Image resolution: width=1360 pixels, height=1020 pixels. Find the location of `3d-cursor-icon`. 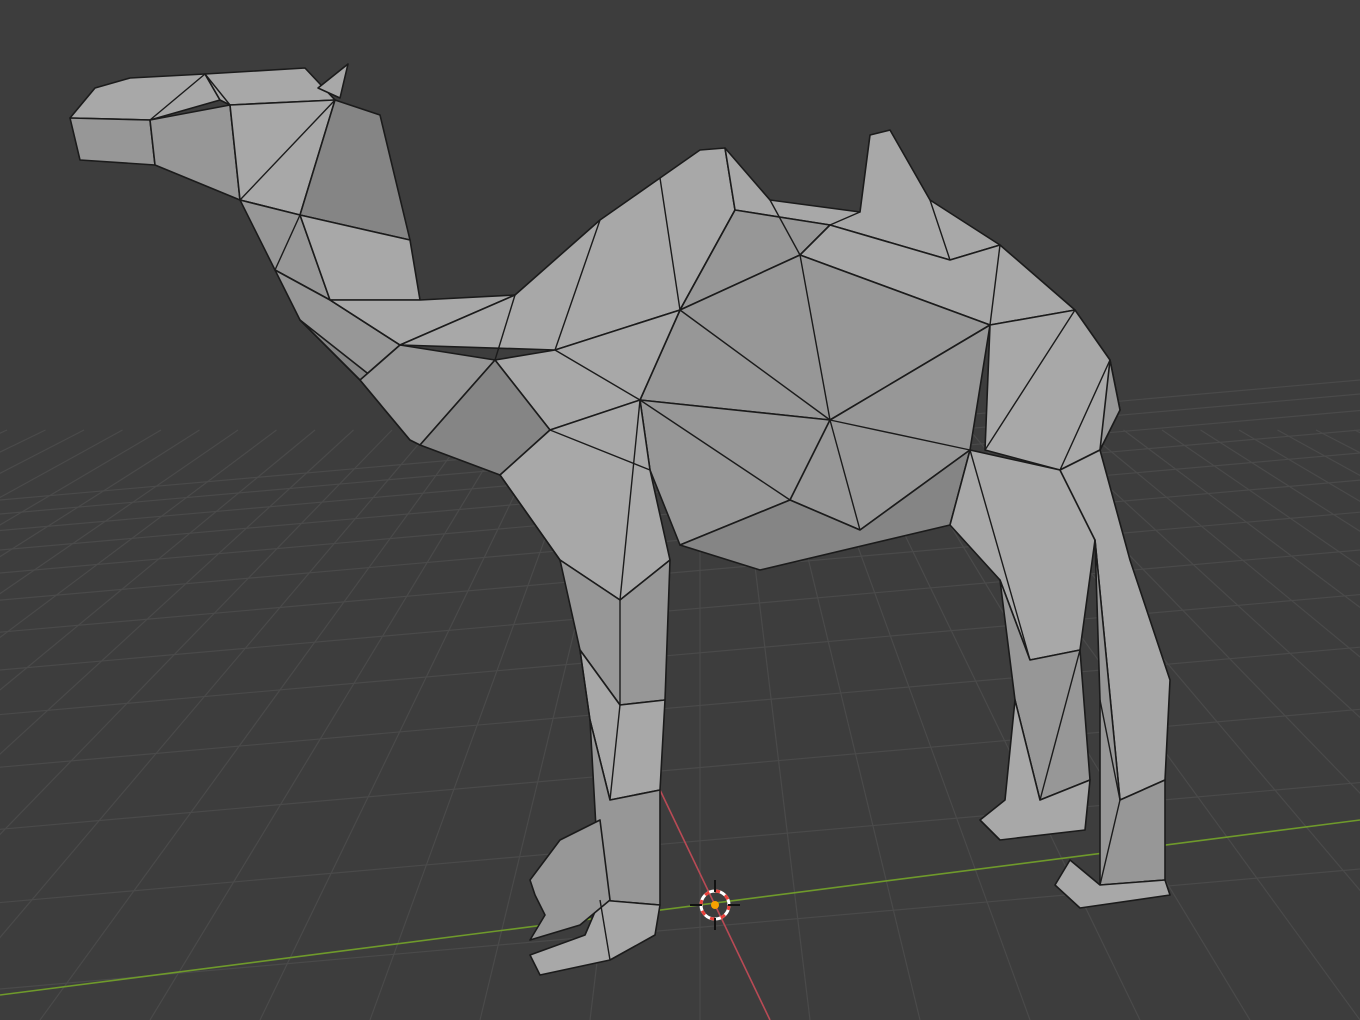

3d-cursor-icon is located at coordinates (715, 905).